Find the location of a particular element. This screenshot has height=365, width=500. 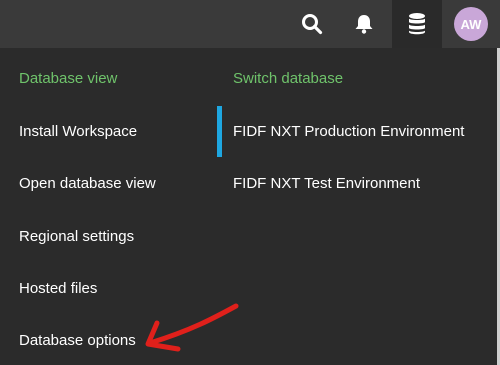

database-icon is located at coordinates (417, 24).